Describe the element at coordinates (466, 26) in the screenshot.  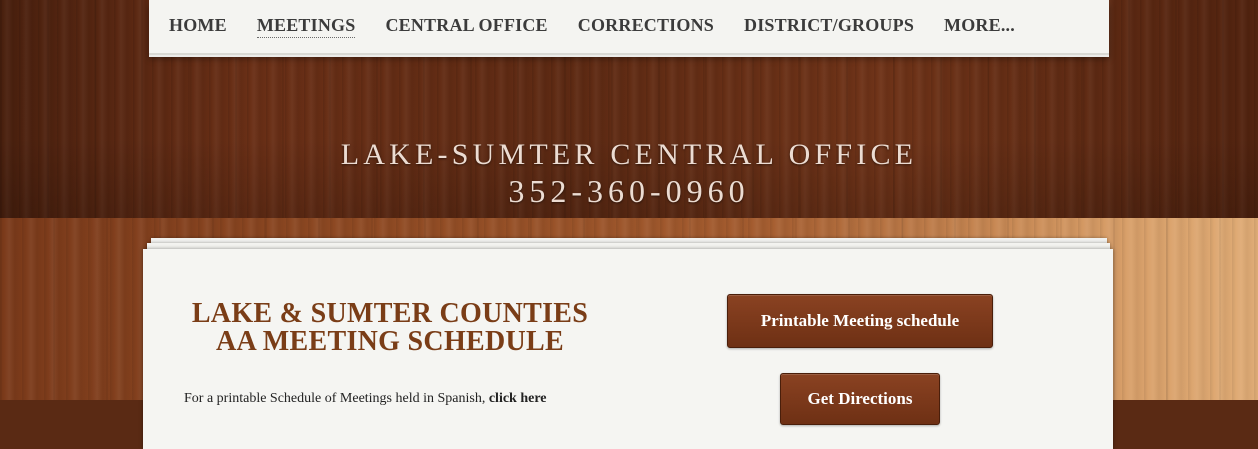
I see `nav-item-central-office: CENTRAL OFFICE` at that location.